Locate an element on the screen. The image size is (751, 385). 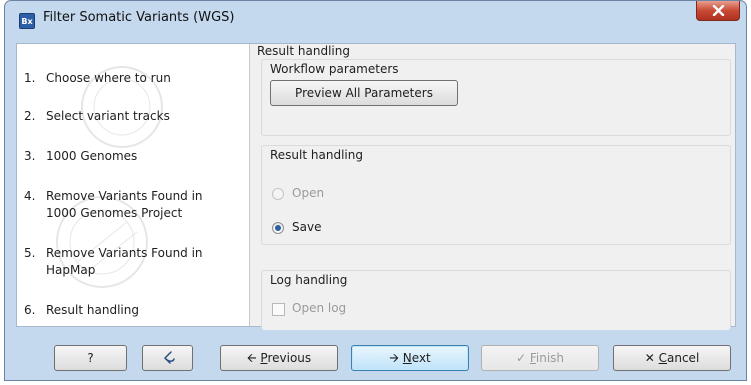
open-log-label: Open log is located at coordinates (319, 308).